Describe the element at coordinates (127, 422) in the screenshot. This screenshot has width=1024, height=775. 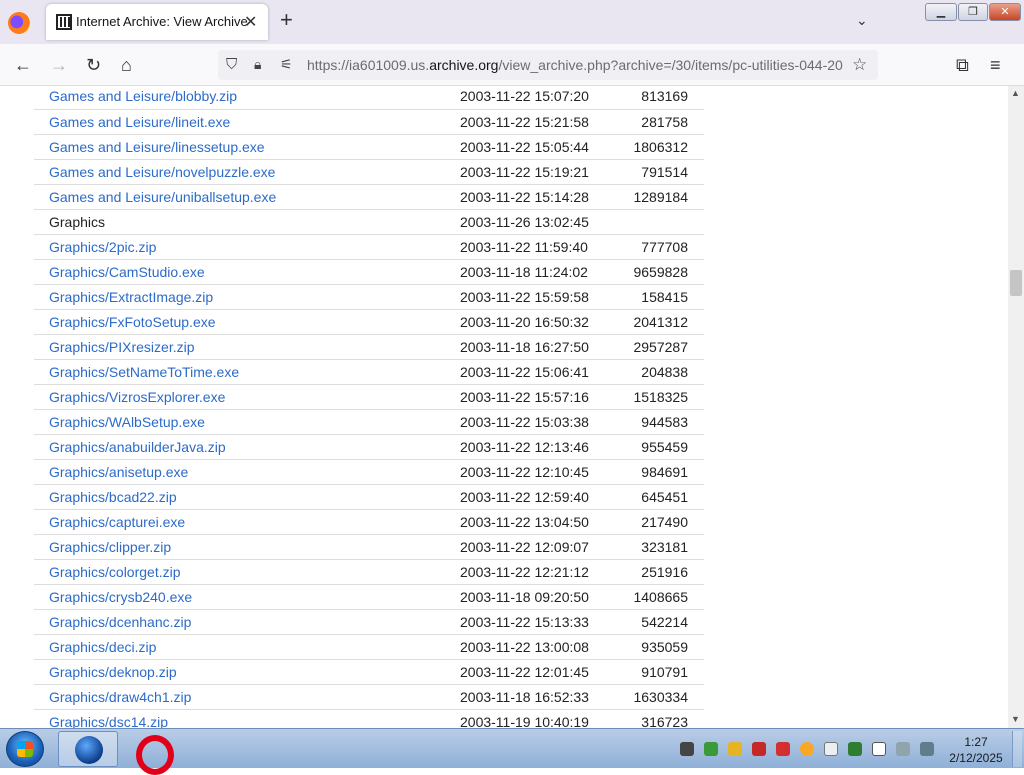
I see `file-link: Graphics/WAlbSetup.exe` at that location.